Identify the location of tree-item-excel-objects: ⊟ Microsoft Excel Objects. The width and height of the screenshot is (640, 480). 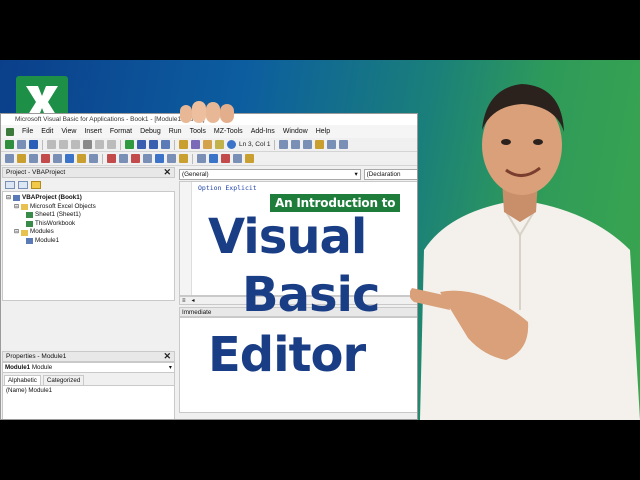
(90, 207).